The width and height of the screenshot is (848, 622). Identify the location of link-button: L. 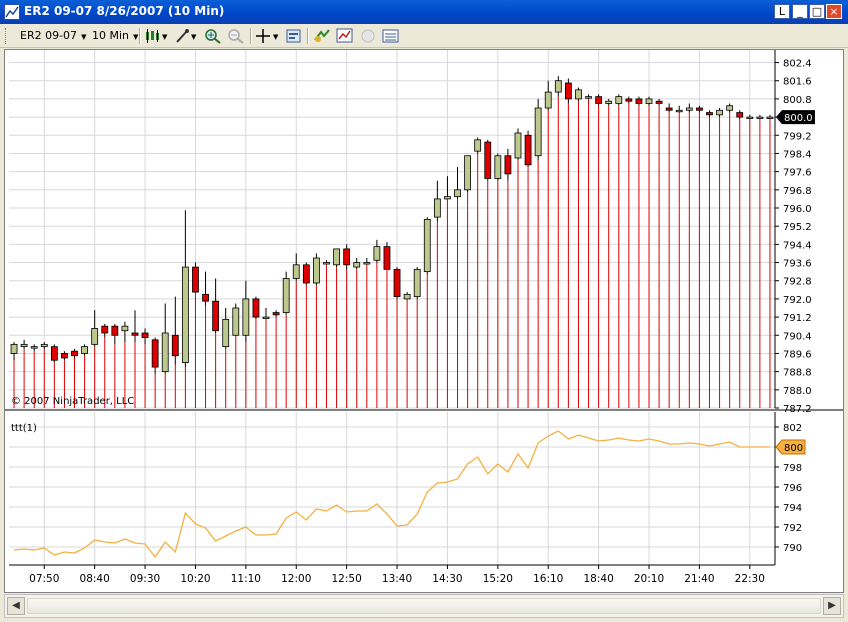
(782, 11).